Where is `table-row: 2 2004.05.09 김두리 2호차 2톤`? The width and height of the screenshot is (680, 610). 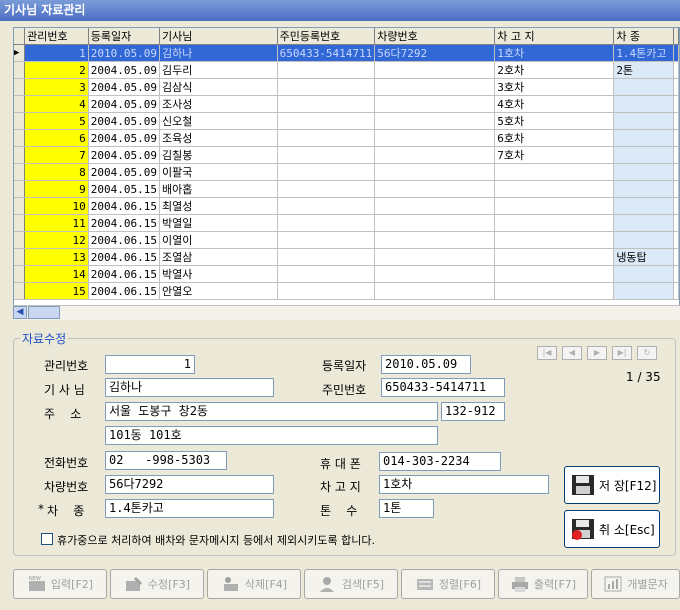
table-row: 2 2004.05.09 김두리 2호차 2톤 is located at coordinates (346, 70).